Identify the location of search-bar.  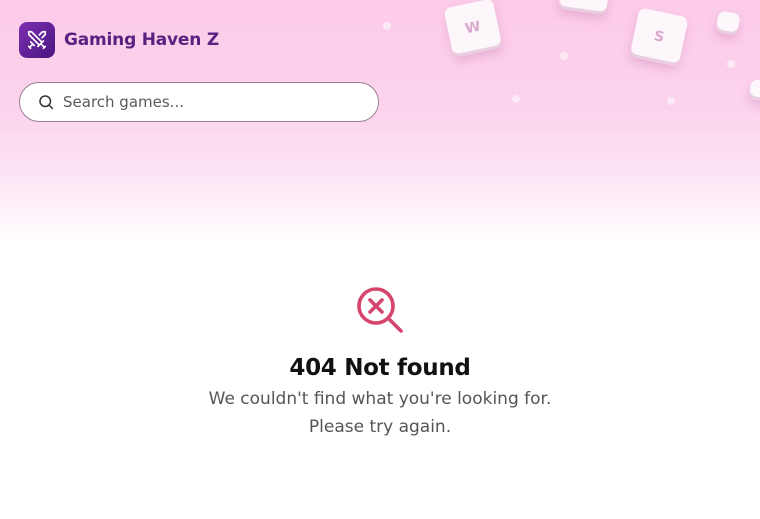
(199, 102).